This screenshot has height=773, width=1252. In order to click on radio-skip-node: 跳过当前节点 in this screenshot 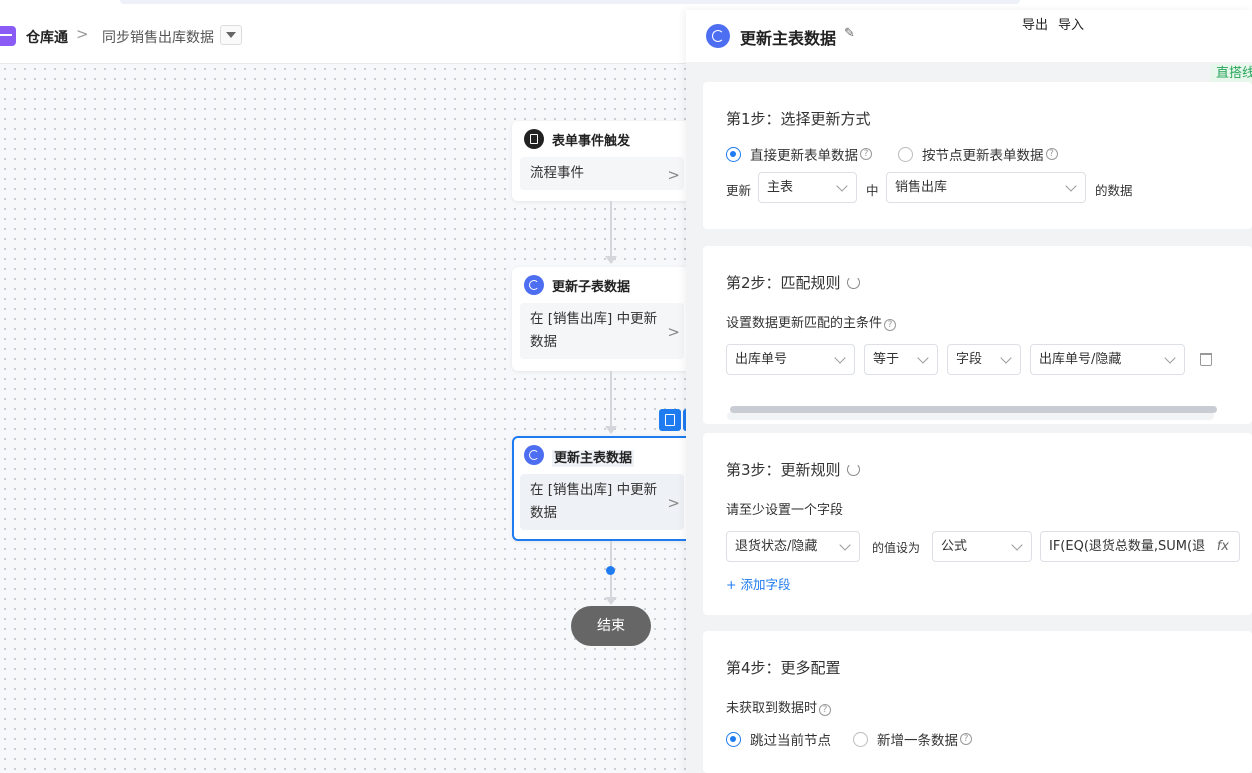, I will do `click(778, 739)`.